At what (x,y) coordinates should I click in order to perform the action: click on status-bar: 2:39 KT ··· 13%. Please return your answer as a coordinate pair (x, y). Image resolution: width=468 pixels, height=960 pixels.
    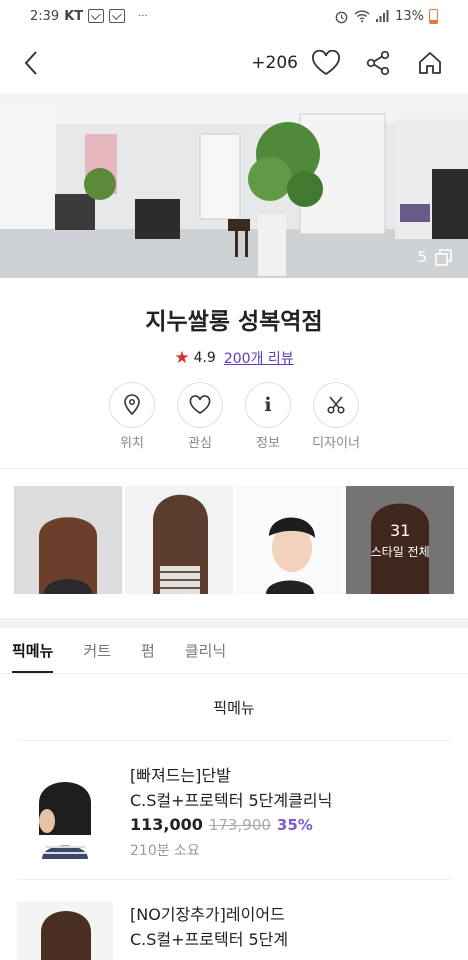
    Looking at the image, I should click on (234, 16).